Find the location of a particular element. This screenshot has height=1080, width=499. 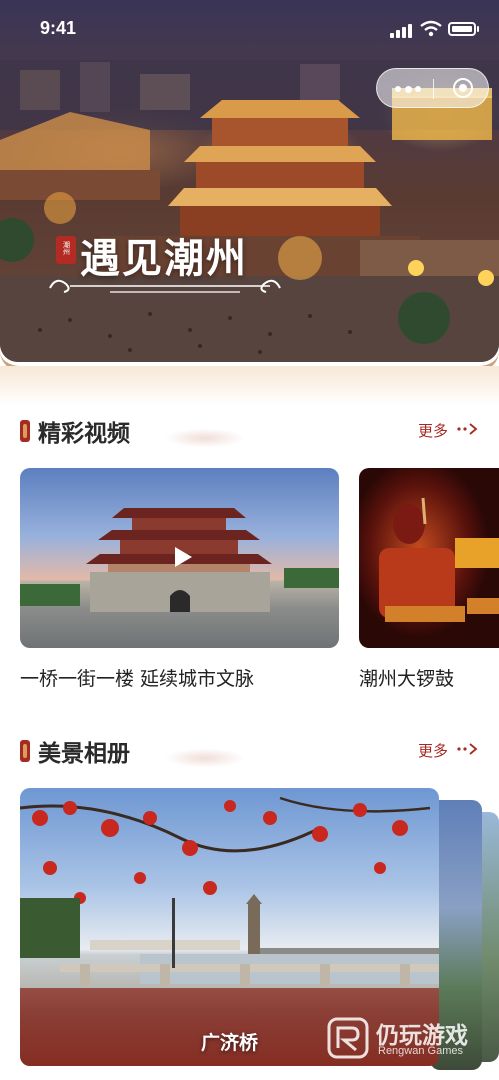

watermark-logo-icon is located at coordinates (348, 1038).